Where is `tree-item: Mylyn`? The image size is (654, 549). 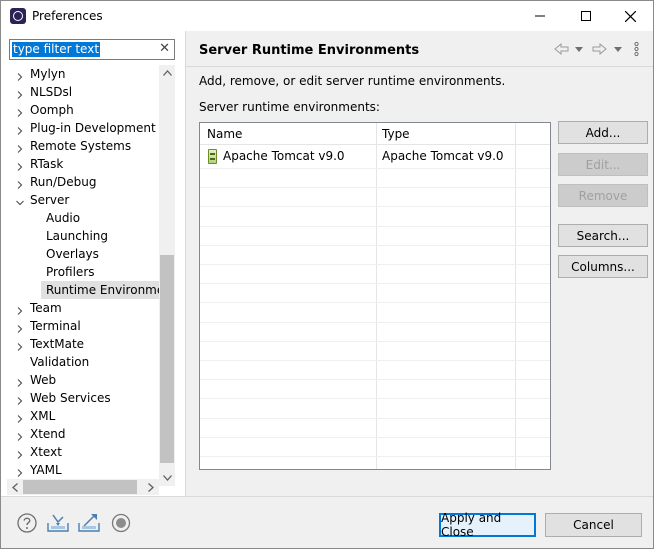
tree-item: Mylyn is located at coordinates (80, 74).